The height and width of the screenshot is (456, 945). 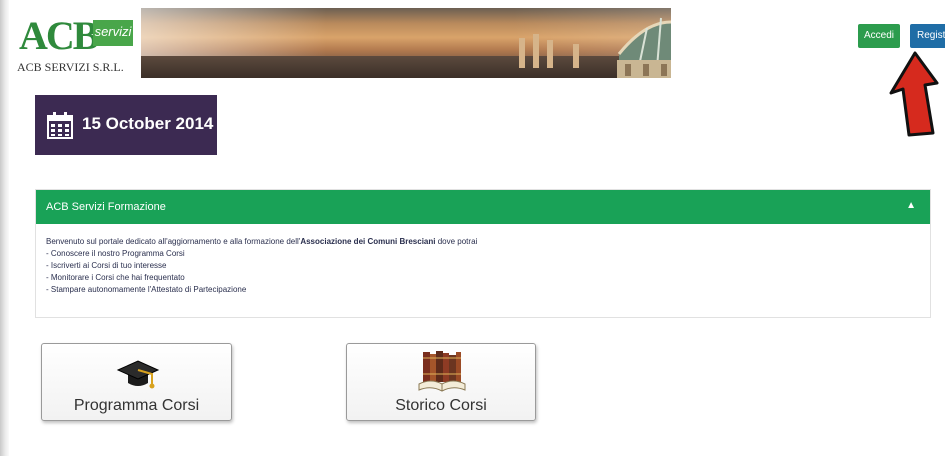 I want to click on panel-title: ACB Servizi Formazione, so click(x=106, y=207).